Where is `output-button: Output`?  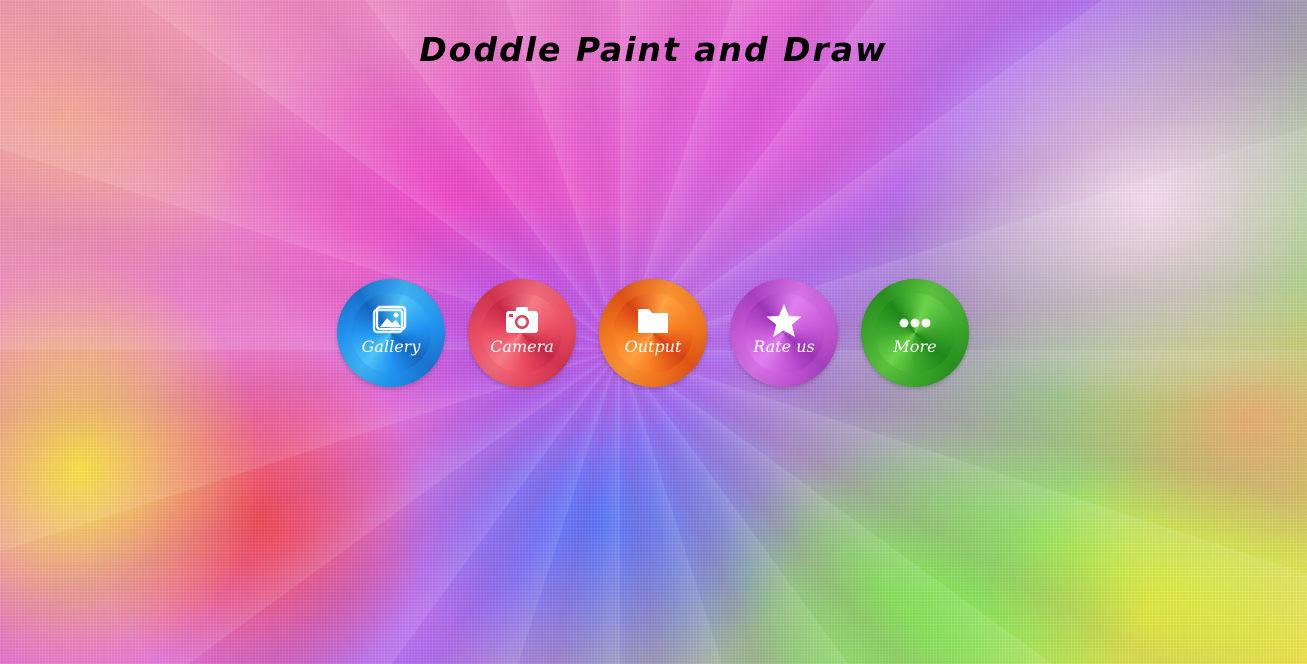 output-button: Output is located at coordinates (653, 333).